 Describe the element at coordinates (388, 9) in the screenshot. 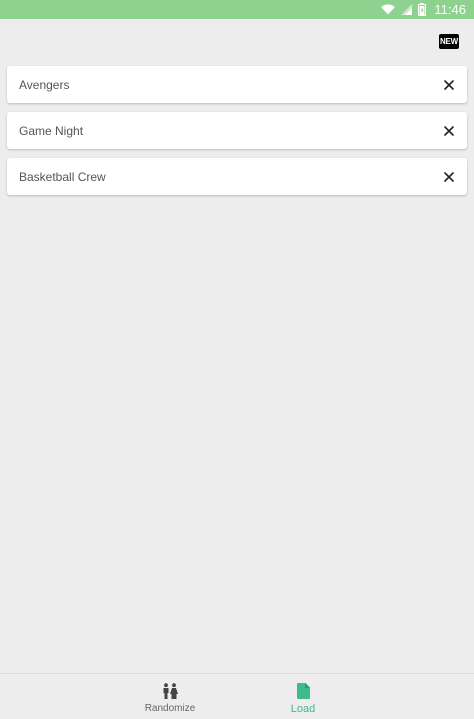

I see `wifi-icon` at that location.